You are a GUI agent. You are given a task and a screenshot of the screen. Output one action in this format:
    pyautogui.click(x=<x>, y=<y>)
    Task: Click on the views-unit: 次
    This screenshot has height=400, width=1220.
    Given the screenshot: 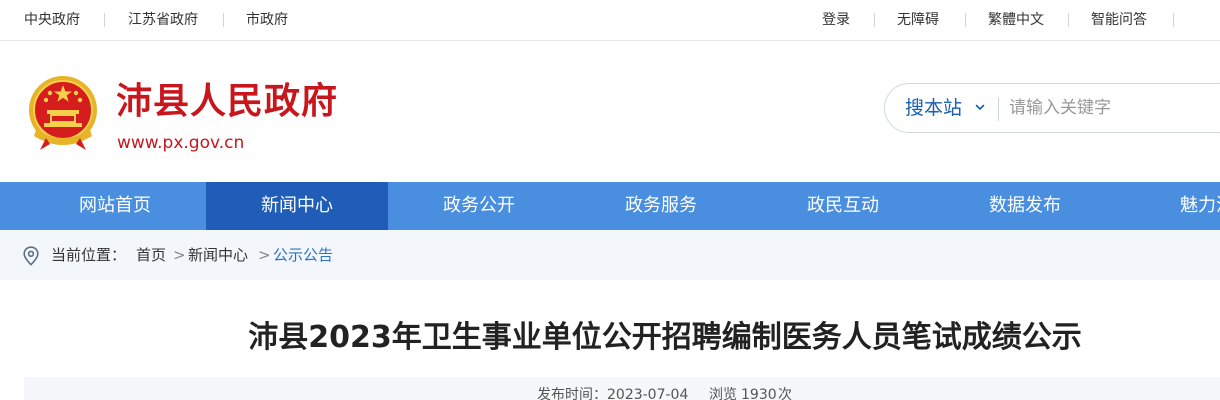 What is the action you would take?
    pyautogui.click(x=785, y=393)
    